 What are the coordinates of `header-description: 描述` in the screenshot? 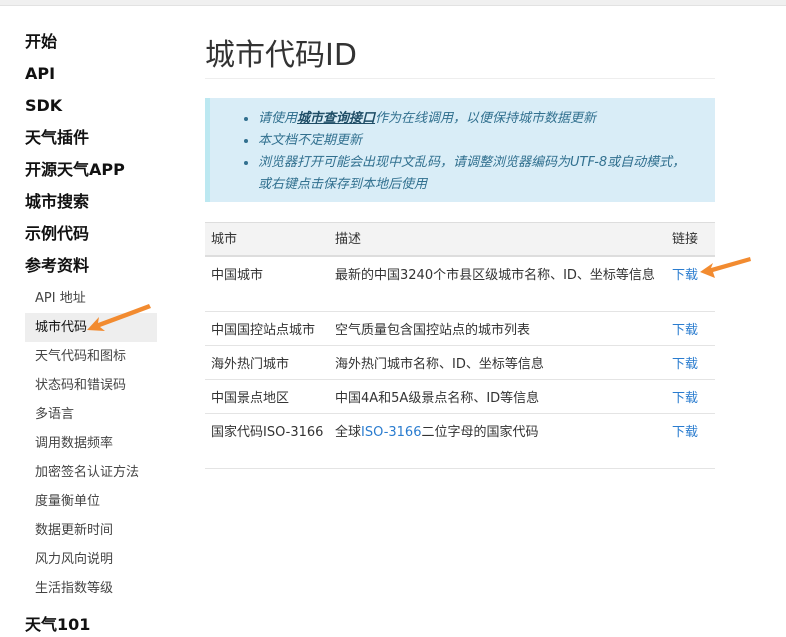 It's located at (348, 239).